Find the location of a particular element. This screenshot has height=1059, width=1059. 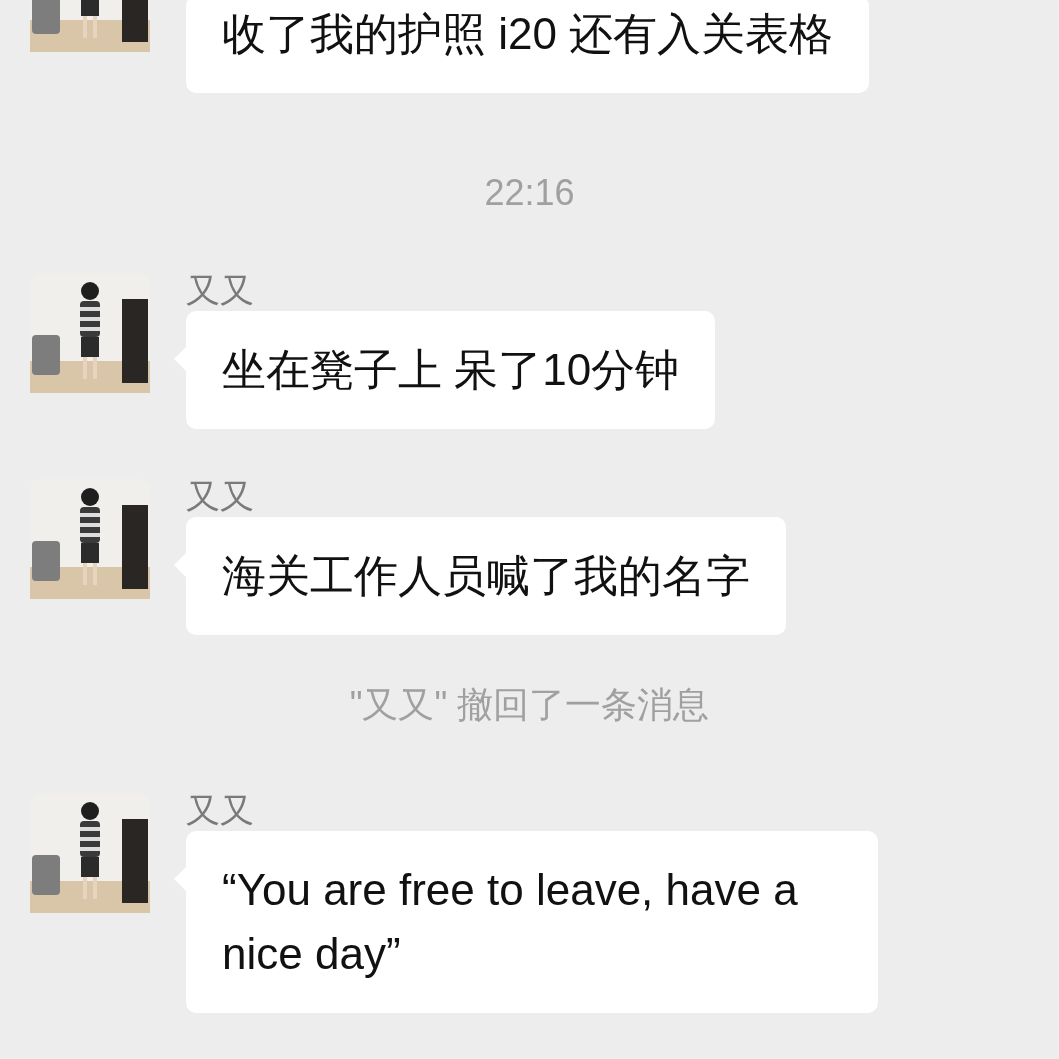

timestamp: 22:16 is located at coordinates (529, 193).